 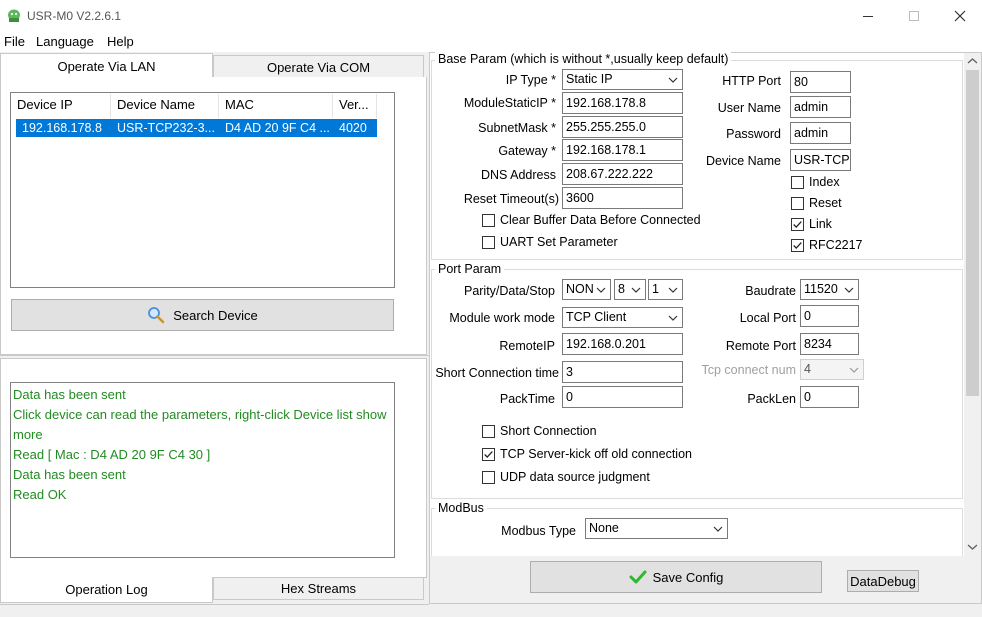 What do you see at coordinates (530, 80) in the screenshot?
I see `ip-type-label: IP Type *` at bounding box center [530, 80].